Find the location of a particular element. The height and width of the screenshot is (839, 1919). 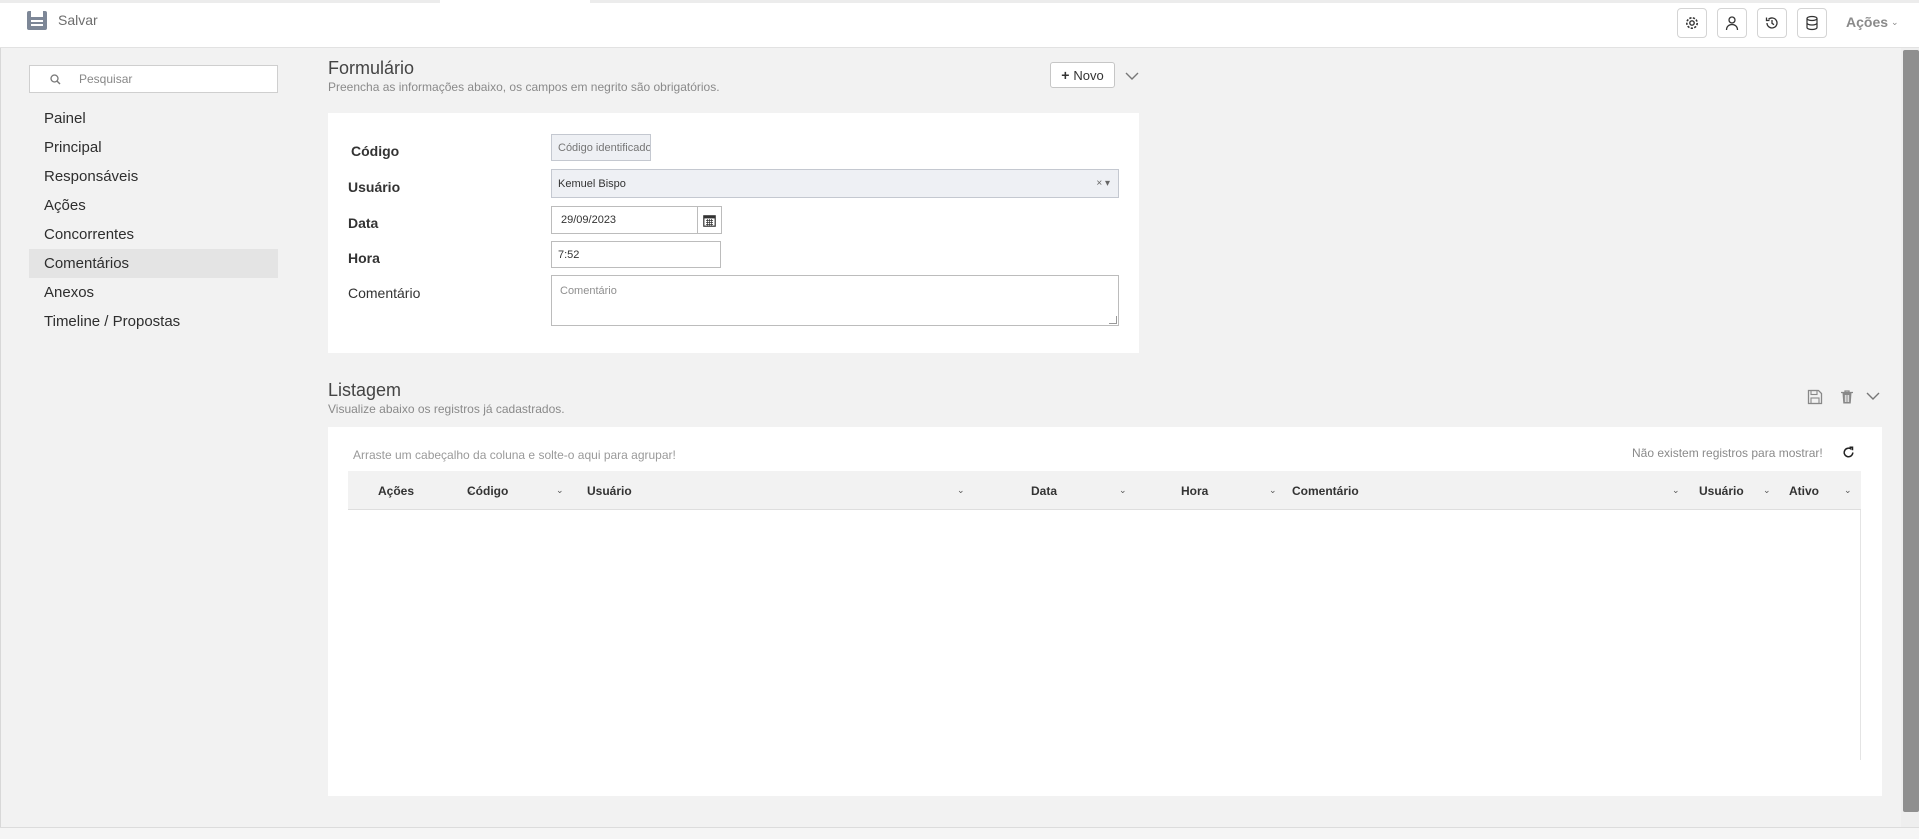

column-label: Hora is located at coordinates (1195, 490).